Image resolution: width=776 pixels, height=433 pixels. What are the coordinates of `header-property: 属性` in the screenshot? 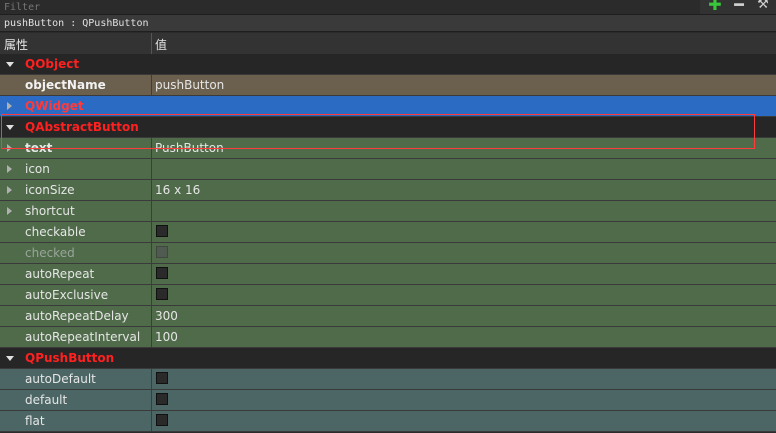 It's located at (16, 44).